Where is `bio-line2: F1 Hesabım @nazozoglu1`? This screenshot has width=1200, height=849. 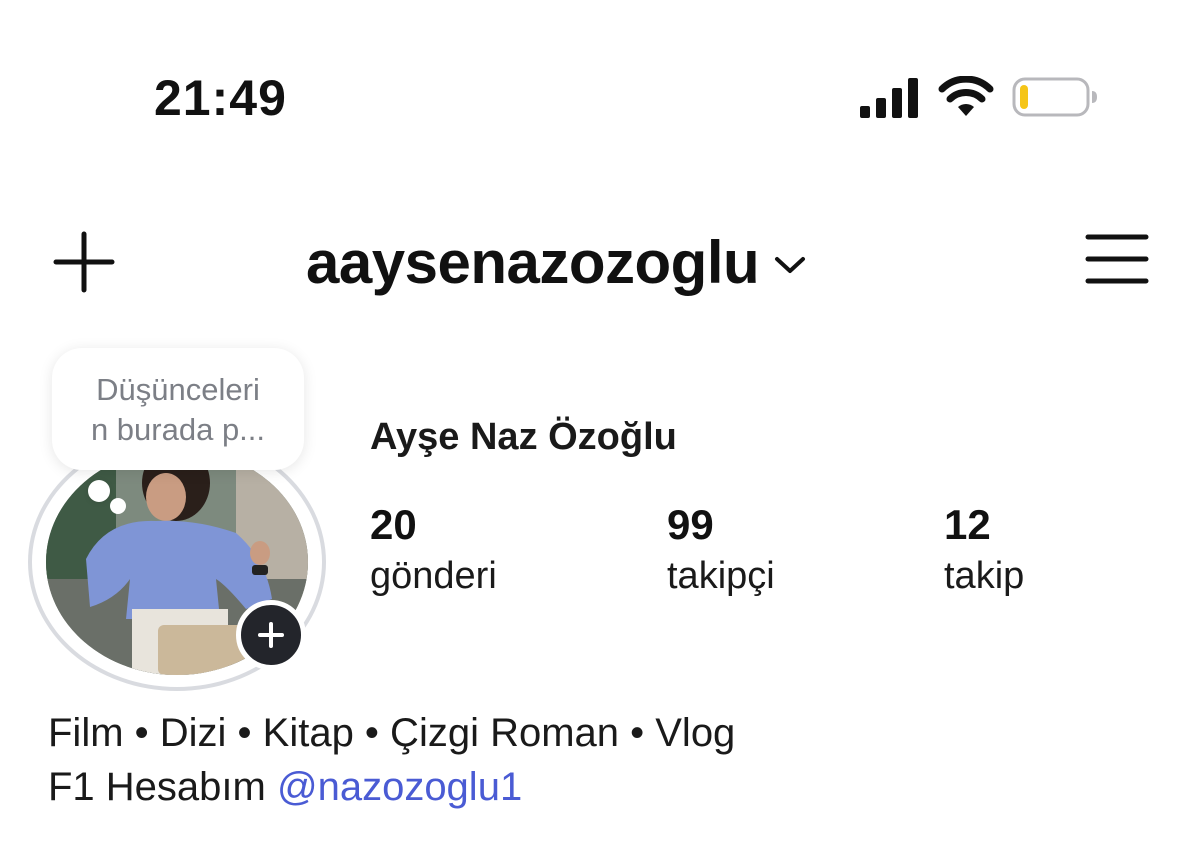 bio-line2: F1 Hesabım @nazozoglu1 is located at coordinates (285, 787).